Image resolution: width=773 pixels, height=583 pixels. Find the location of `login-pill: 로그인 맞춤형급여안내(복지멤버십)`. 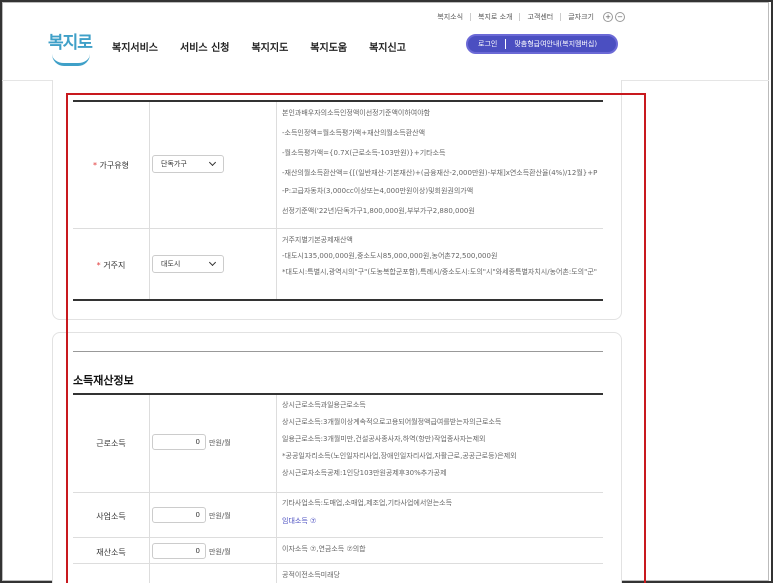

login-pill: 로그인 맞춤형급여안내(복지멤버십) is located at coordinates (542, 44).